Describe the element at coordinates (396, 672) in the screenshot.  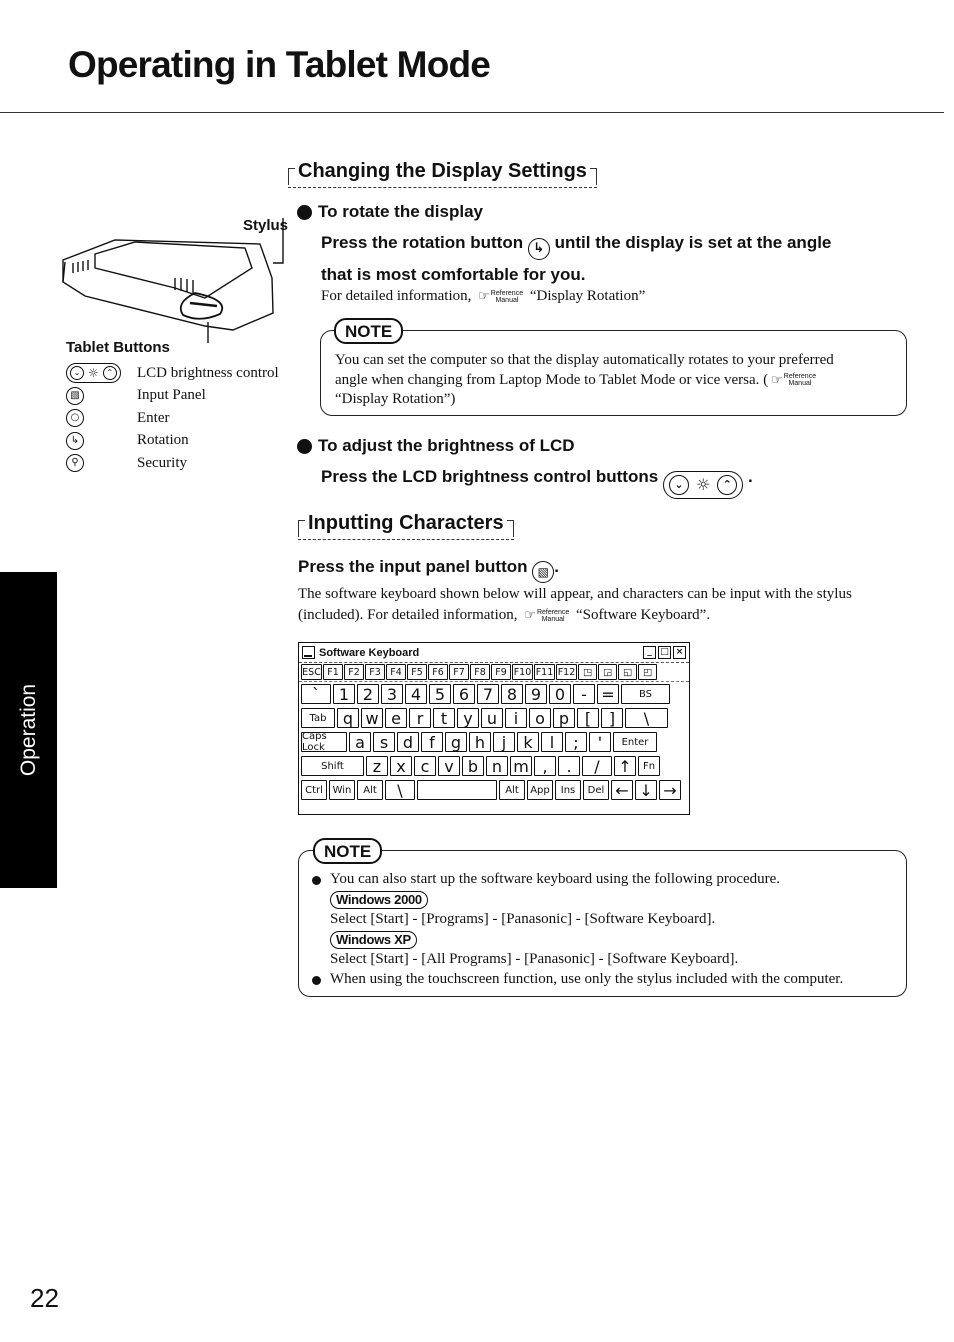
I see `key-f4: F4` at that location.